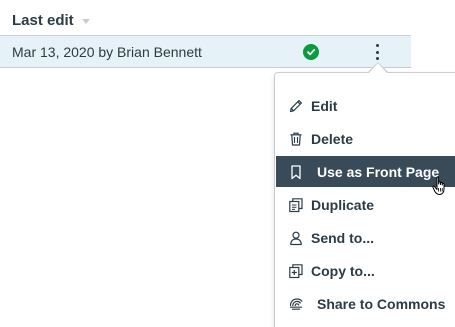 This screenshot has width=455, height=327. I want to click on menu-item-label: Share to Commons, so click(381, 303).